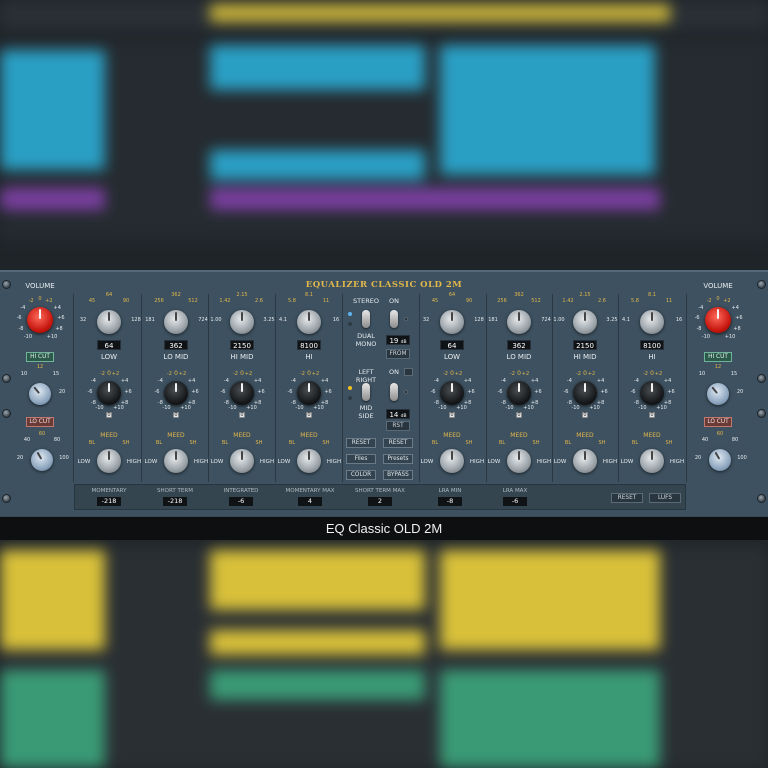 This screenshot has height=768, width=768. What do you see at coordinates (602, 301) in the screenshot?
I see `frequency-tick-label: 2.6` at bounding box center [602, 301].